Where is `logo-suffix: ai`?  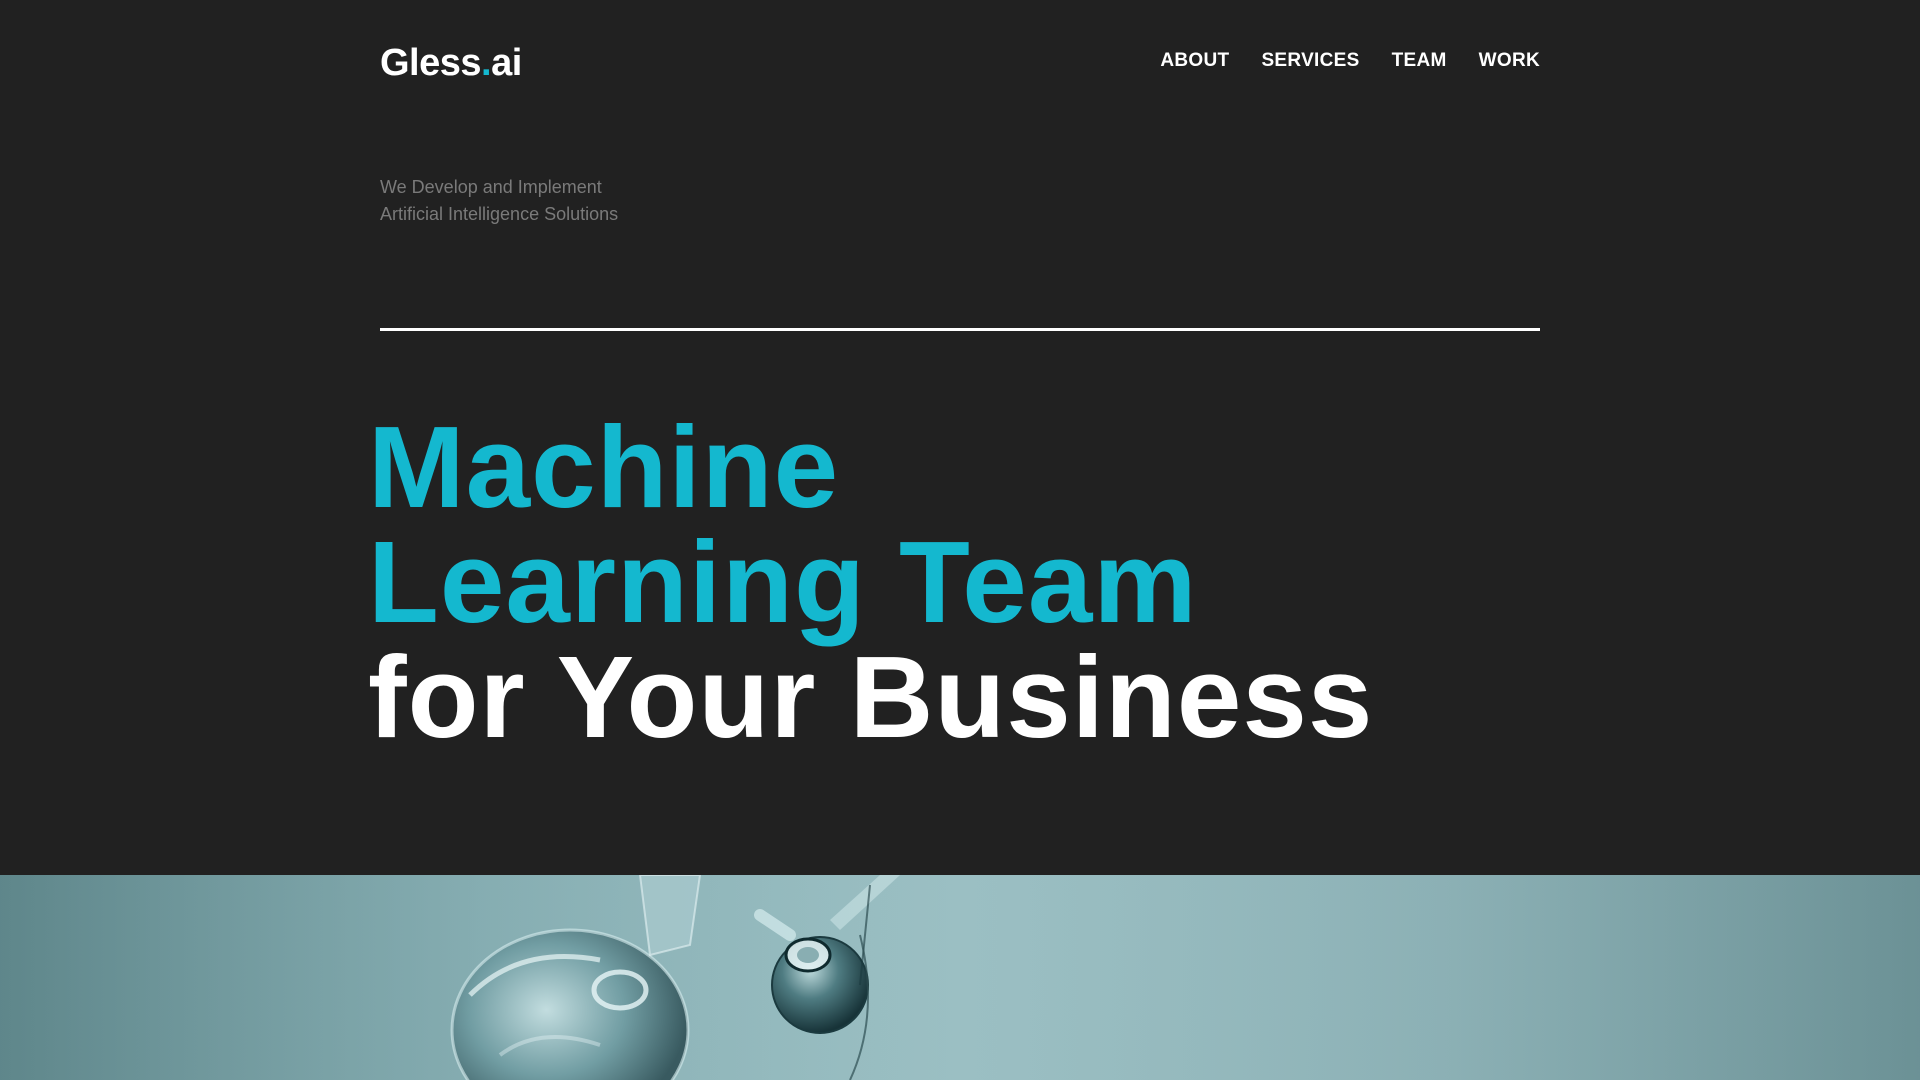 logo-suffix: ai is located at coordinates (506, 63).